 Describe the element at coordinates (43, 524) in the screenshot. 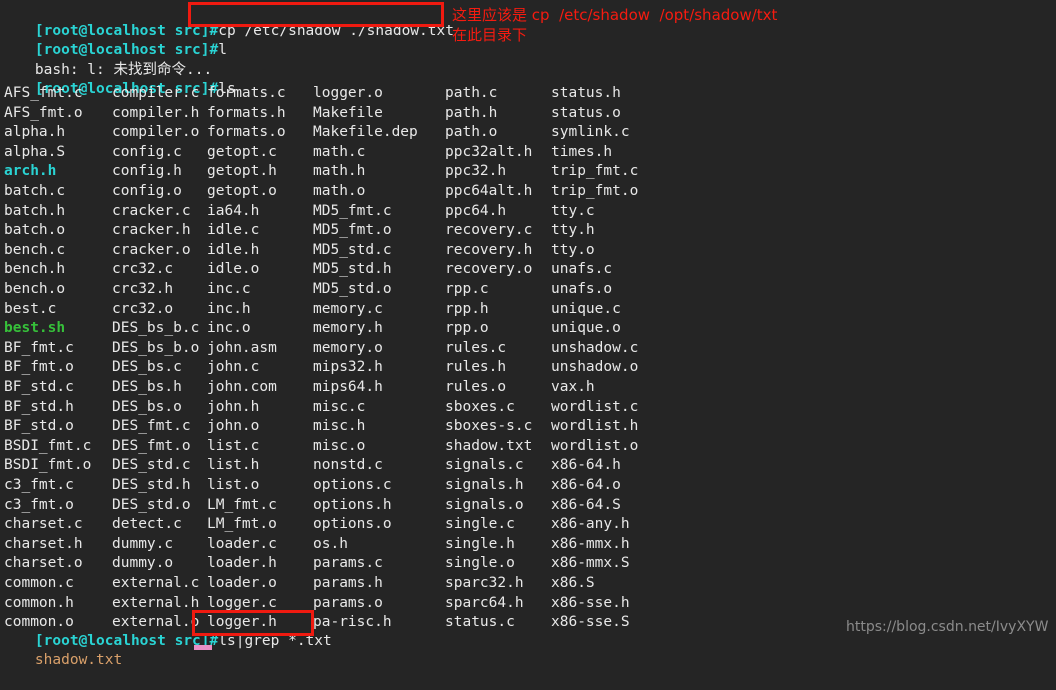

I see `file-entry: charset.c` at that location.